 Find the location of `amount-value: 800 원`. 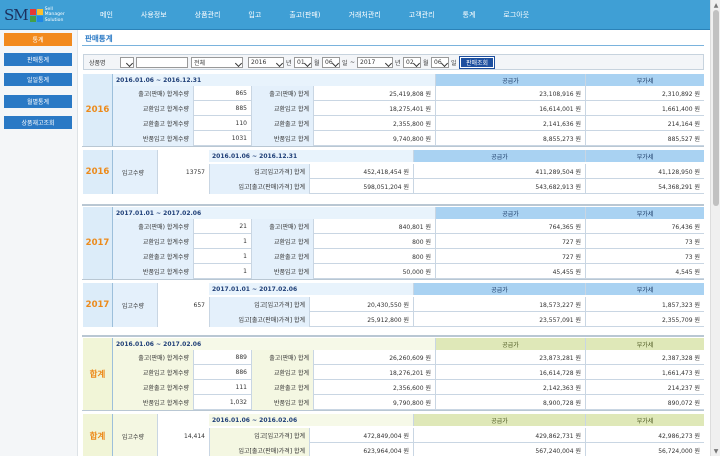

amount-value: 800 원 is located at coordinates (374, 241).